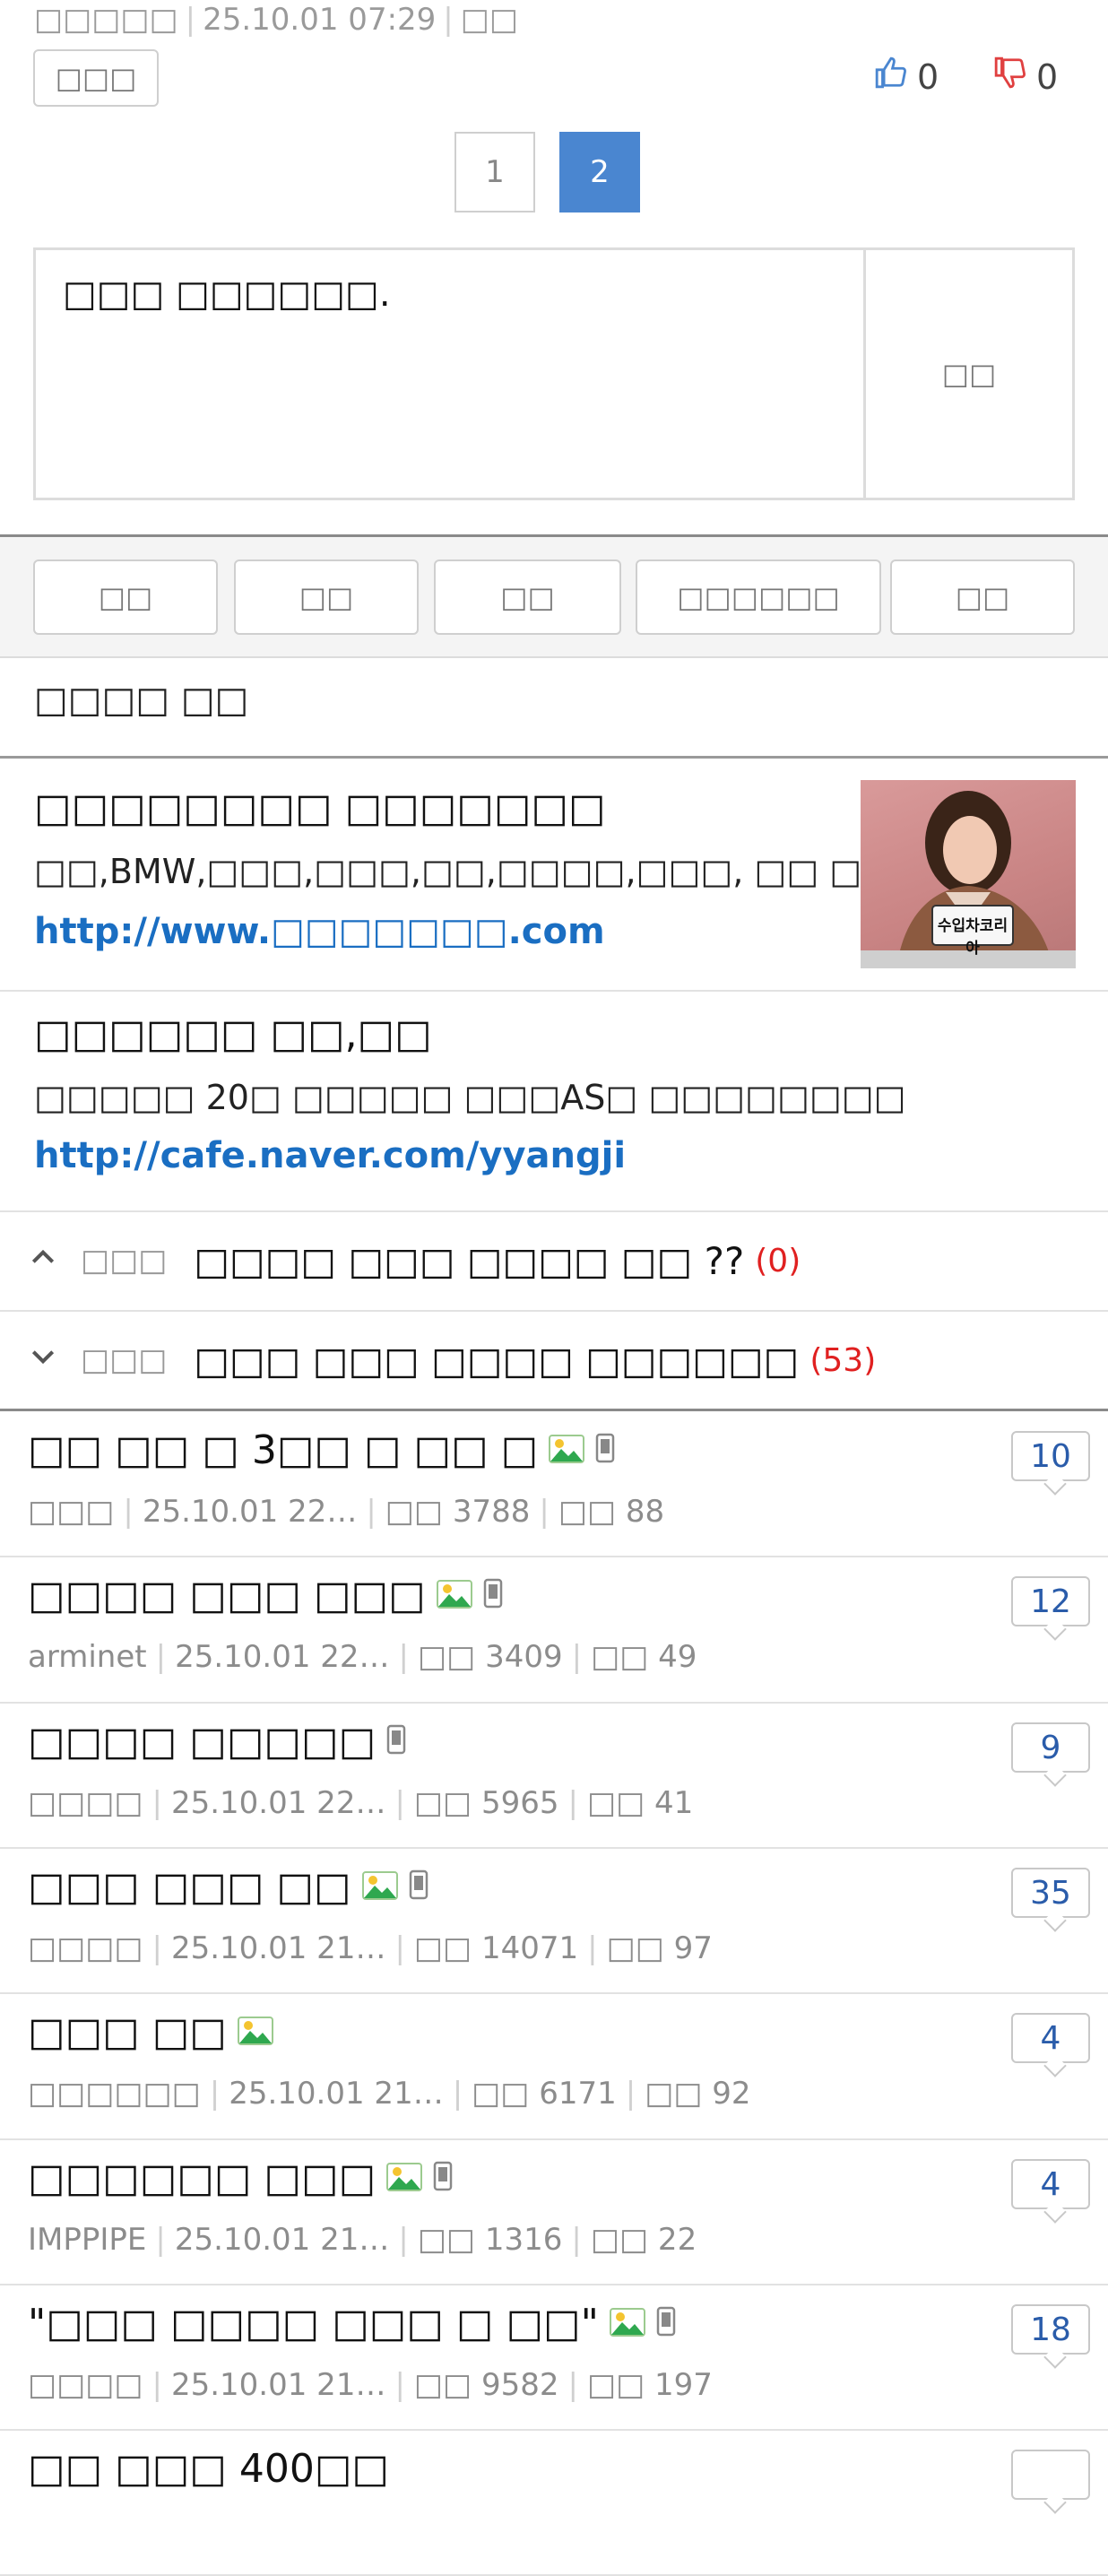 The height and width of the screenshot is (2576, 1108). Describe the element at coordinates (209, 2469) in the screenshot. I see `post-title-text: □□ □□□ 400□□` at that location.